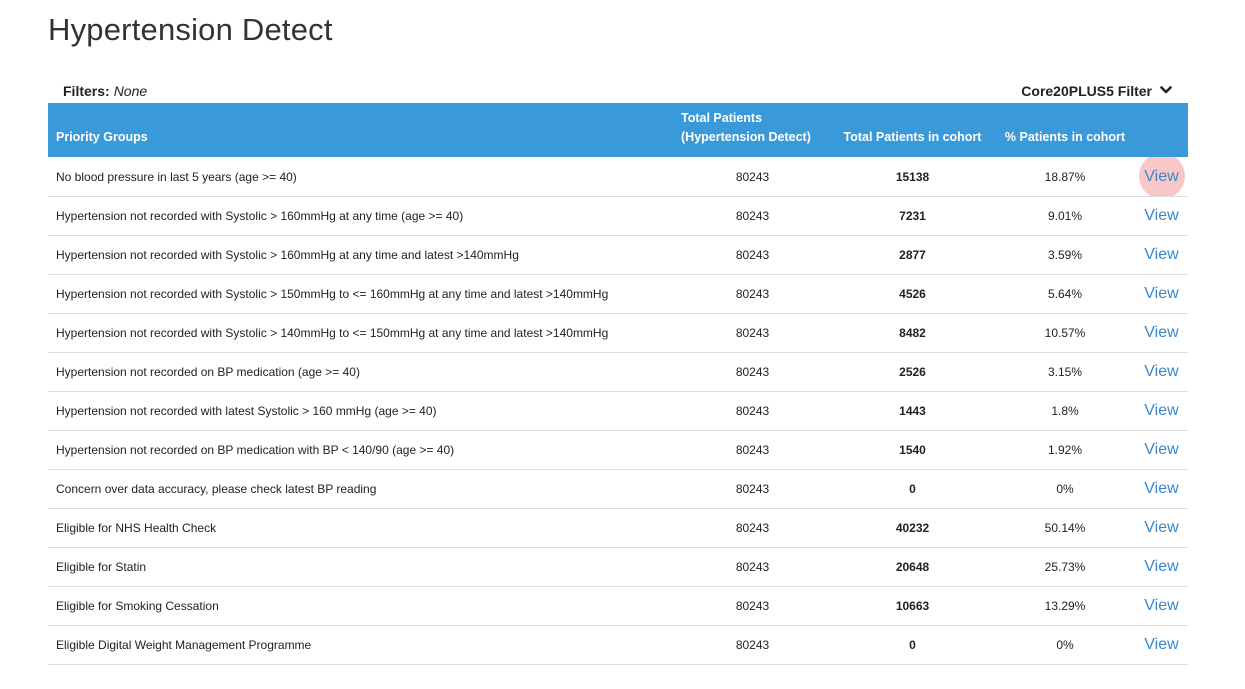 The image size is (1245, 689). What do you see at coordinates (618, 566) in the screenshot?
I see `table-row: Eligible for Statin 80243 20648 25.73% View` at bounding box center [618, 566].